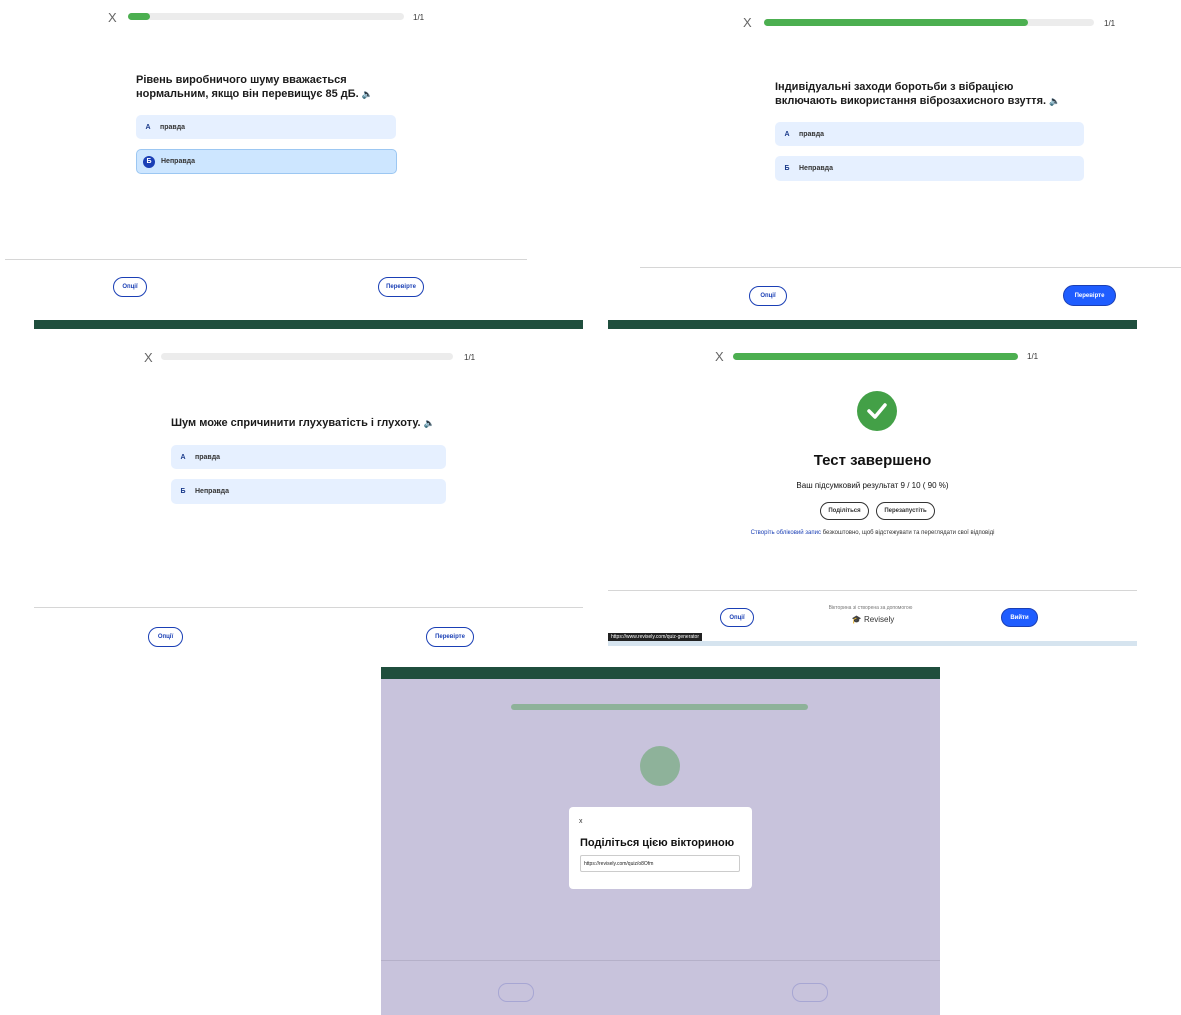 The height and width of the screenshot is (1015, 1181). What do you see at coordinates (660, 863) in the screenshot?
I see `share-url-input: https://revisely.com/quiz/o8Ofm` at bounding box center [660, 863].